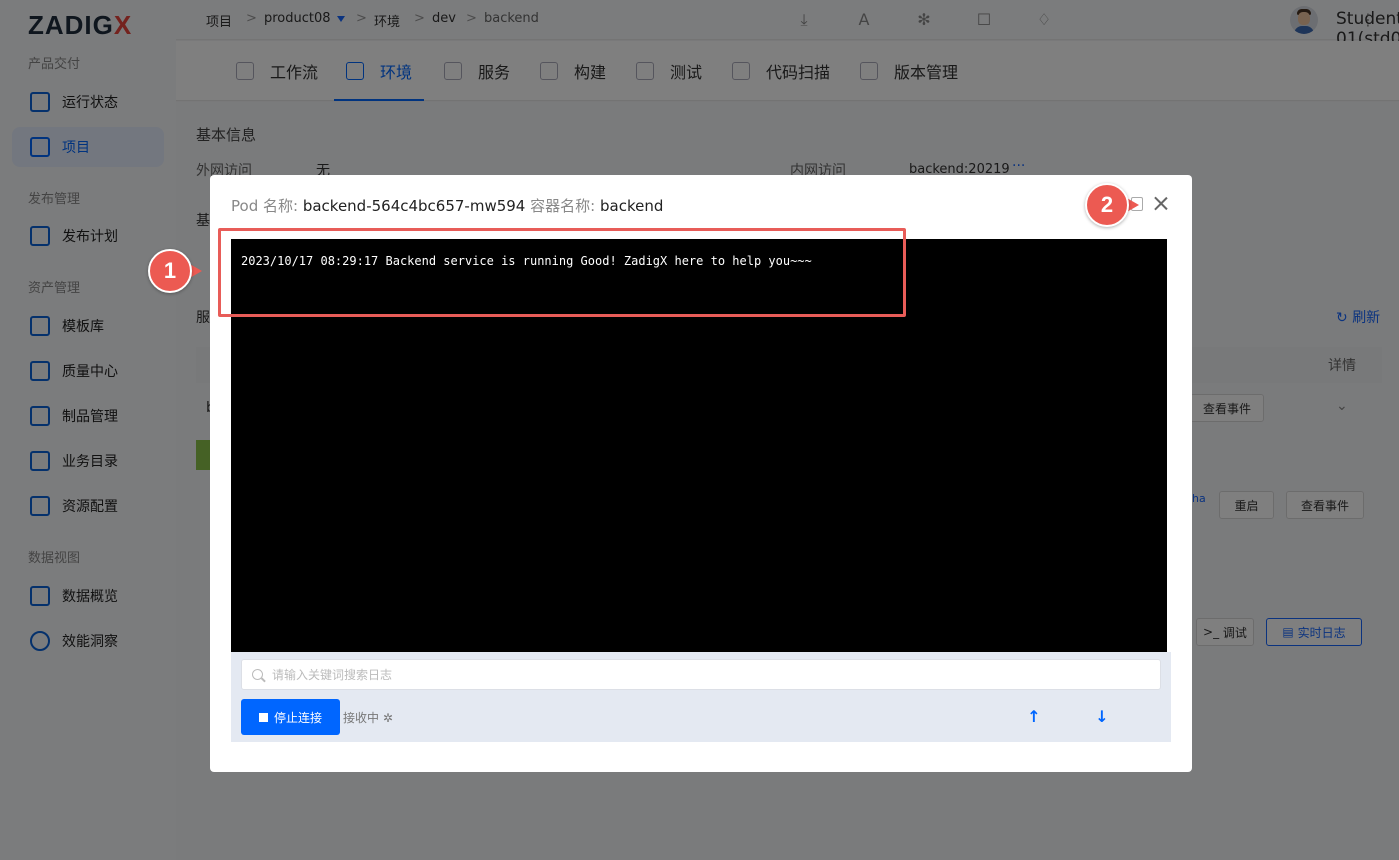 This screenshot has width=1399, height=860. What do you see at coordinates (1107, 205) in the screenshot?
I see `callout-number: 2` at bounding box center [1107, 205].